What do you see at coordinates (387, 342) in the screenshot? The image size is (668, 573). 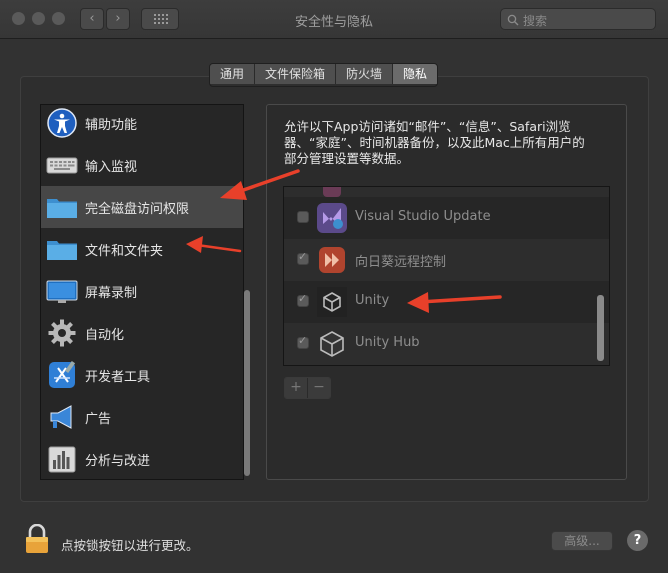 I see `app-label: Unity Hub` at bounding box center [387, 342].